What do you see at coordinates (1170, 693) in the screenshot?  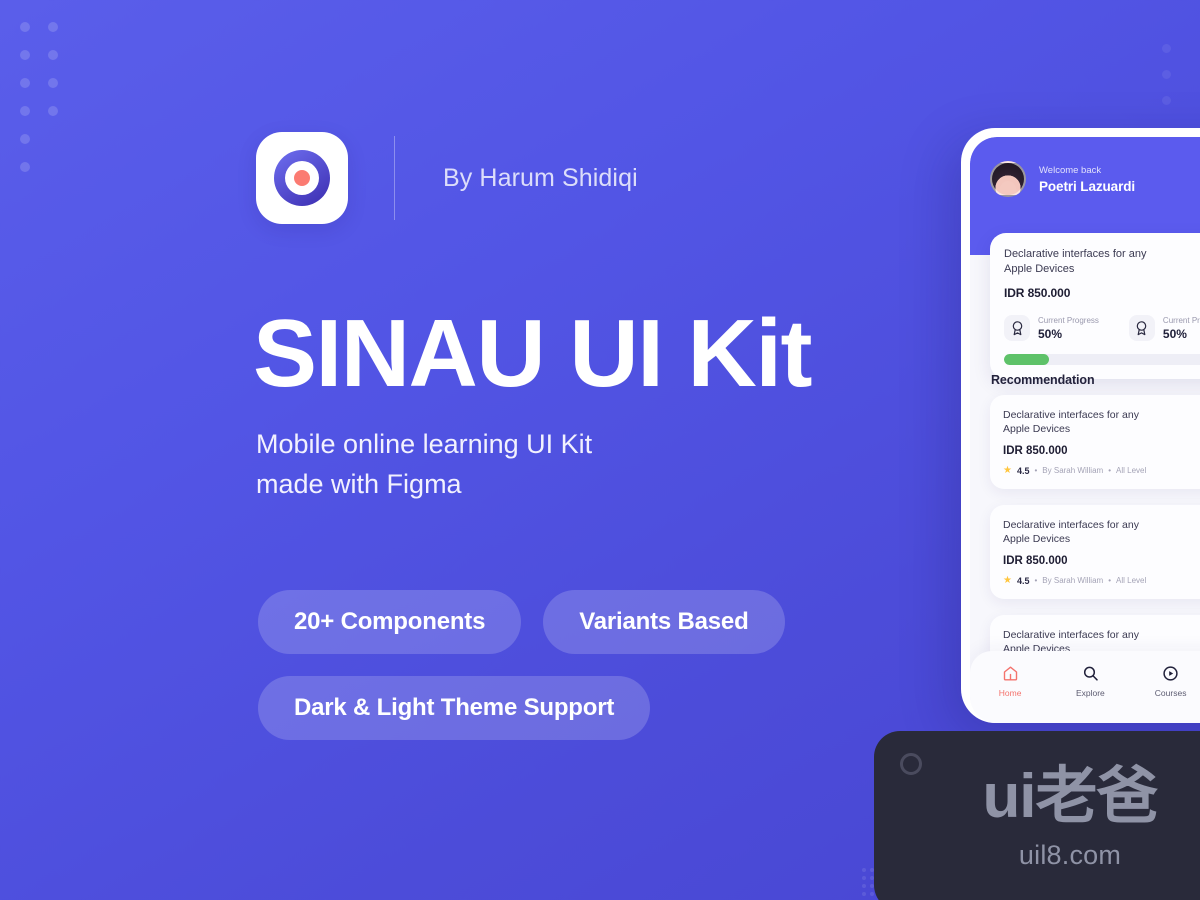 I see `tab-courses-label: Courses` at bounding box center [1170, 693].